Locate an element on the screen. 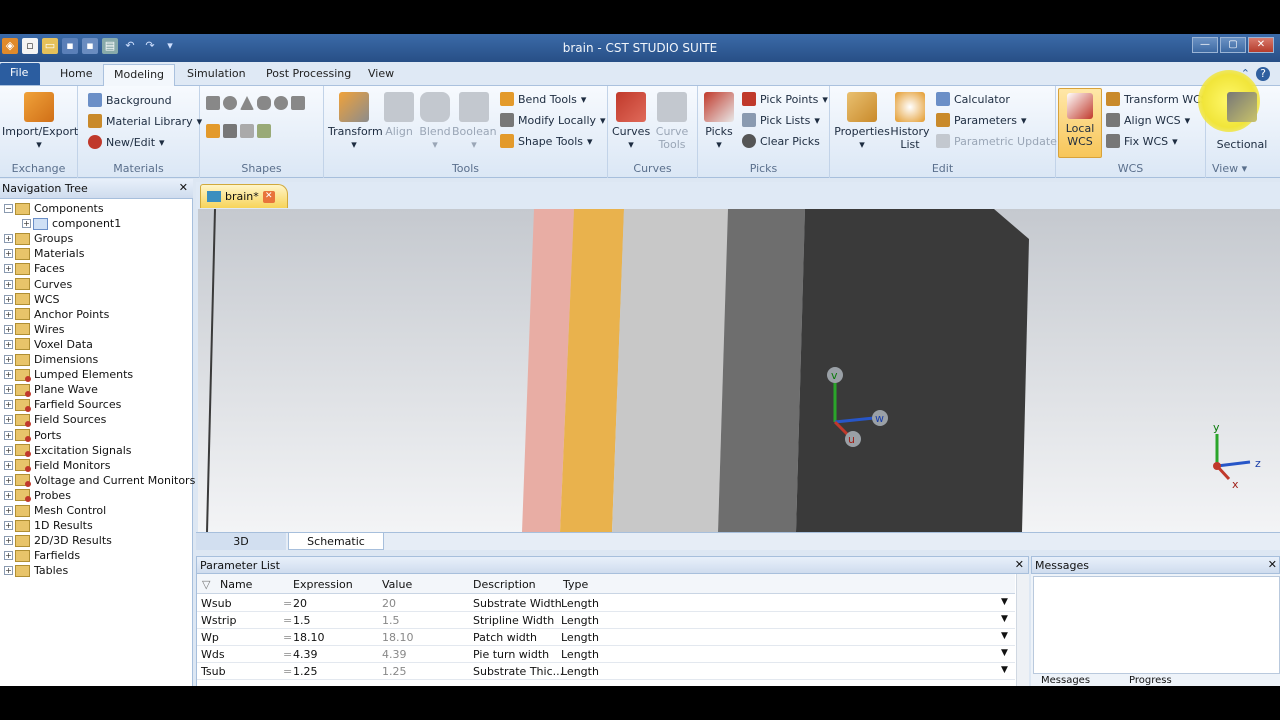 This screenshot has width=1280, height=720. tab-3d: 3D is located at coordinates (241, 541).